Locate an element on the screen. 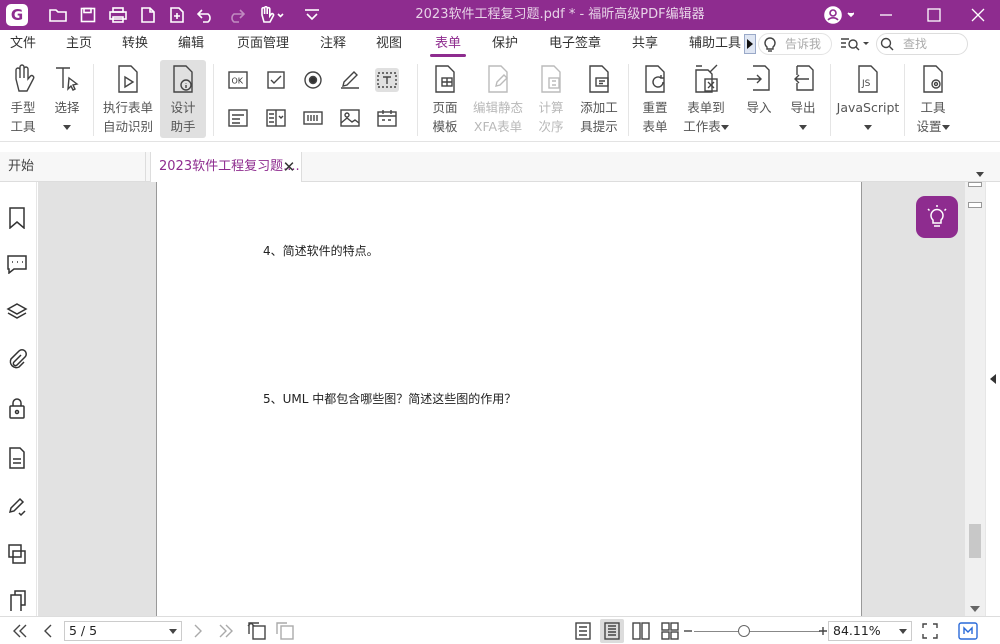 The height and width of the screenshot is (644, 1000). menu-form: 表单 is located at coordinates (448, 44).